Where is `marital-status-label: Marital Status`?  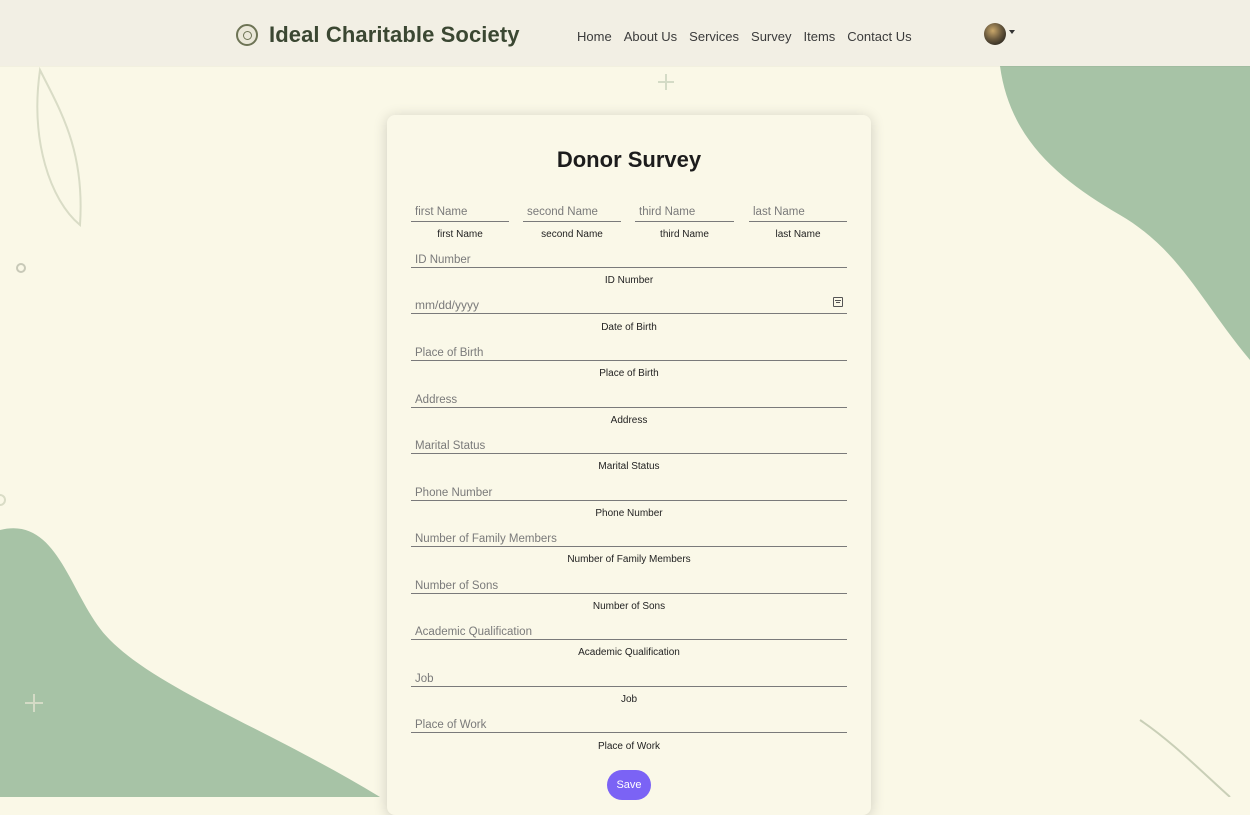
marital-status-label: Marital Status is located at coordinates (629, 466).